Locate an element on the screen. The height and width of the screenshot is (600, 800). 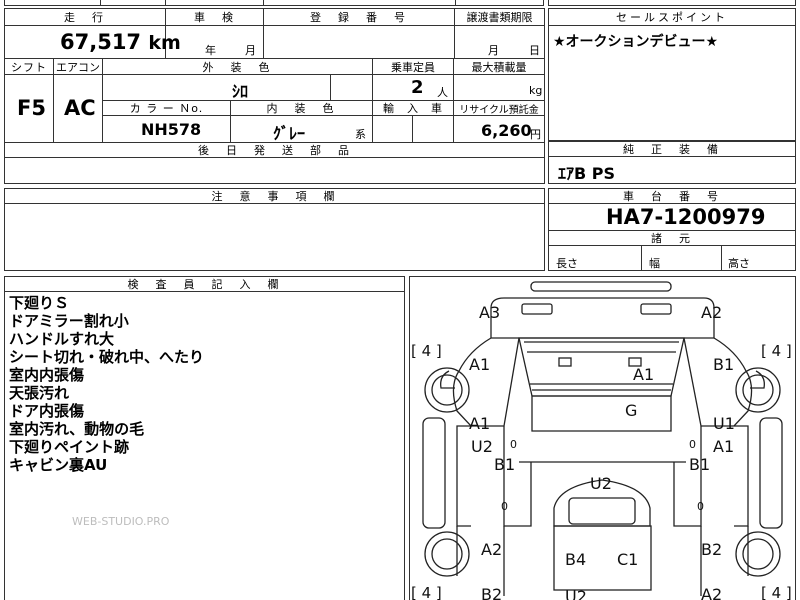
inspection-label: 車 検 is located at coordinates (215, 17).